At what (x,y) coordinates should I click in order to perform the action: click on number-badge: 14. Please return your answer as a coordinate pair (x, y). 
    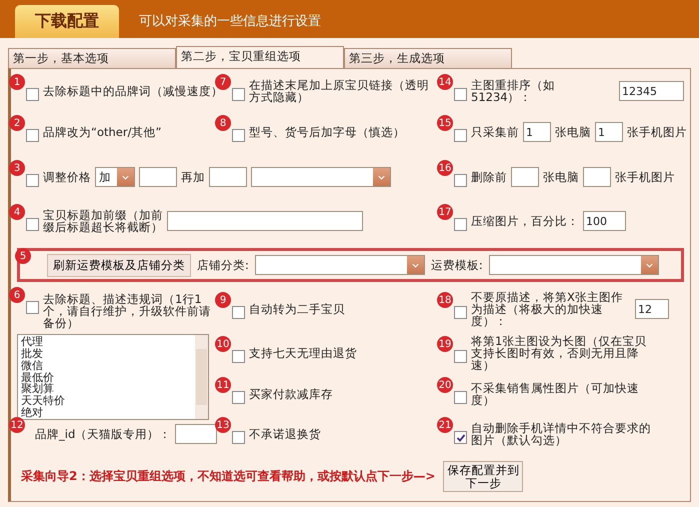
    Looking at the image, I should click on (445, 82).